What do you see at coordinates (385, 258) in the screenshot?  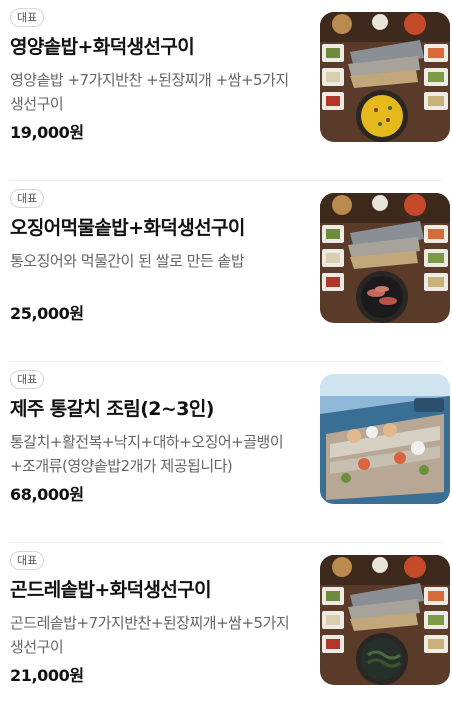 I see `squid-ink-rice-set-photo` at bounding box center [385, 258].